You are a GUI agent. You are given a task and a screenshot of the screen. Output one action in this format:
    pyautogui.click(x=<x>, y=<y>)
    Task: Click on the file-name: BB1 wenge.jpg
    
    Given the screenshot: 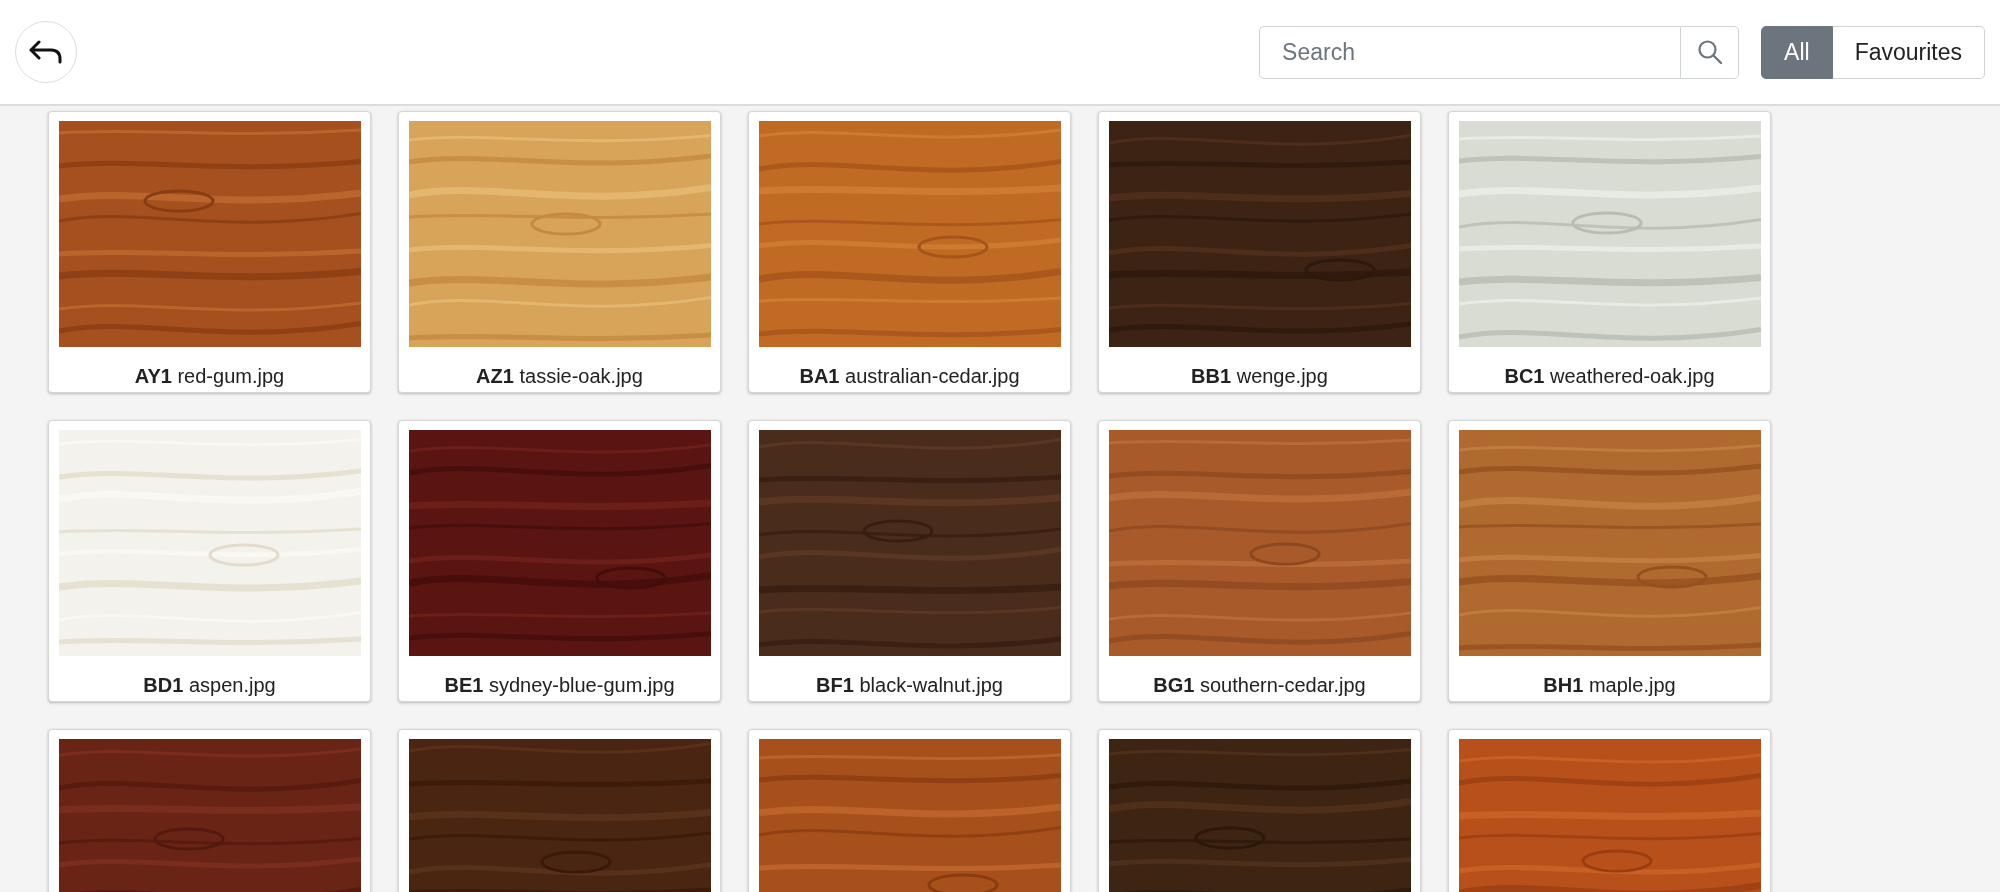 What is the action you would take?
    pyautogui.click(x=1259, y=376)
    